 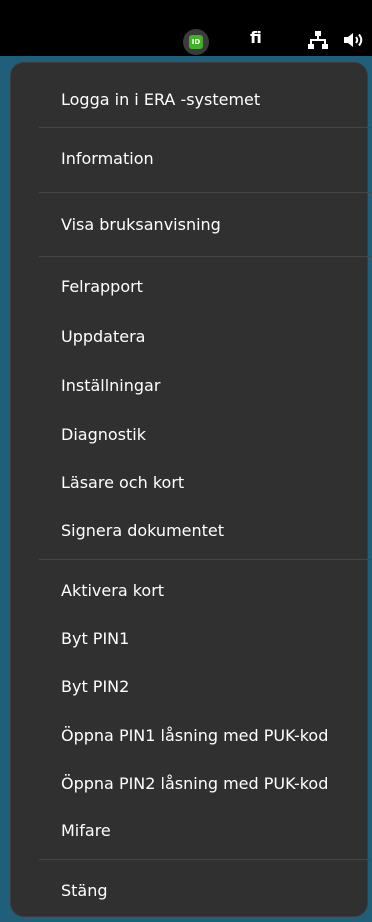 I want to click on menu-item-unblock-pin1: Öppna PIN1 låsning med PUK-kod, so click(x=194, y=736).